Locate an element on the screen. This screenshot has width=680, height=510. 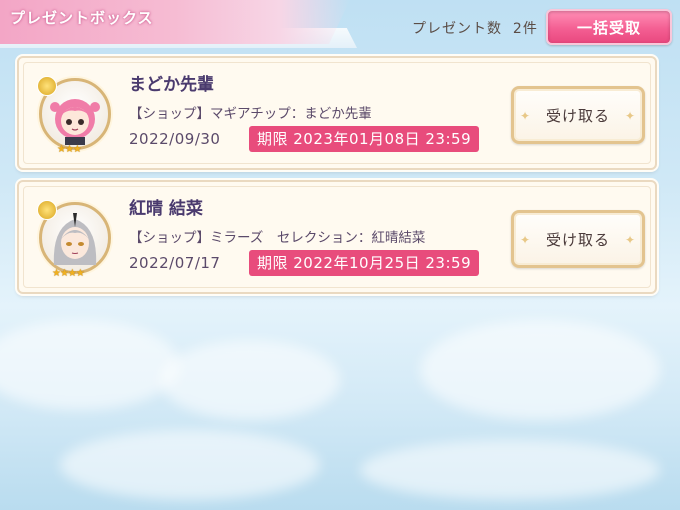
bulk-receive-button: 一括受取 is located at coordinates (609, 27).